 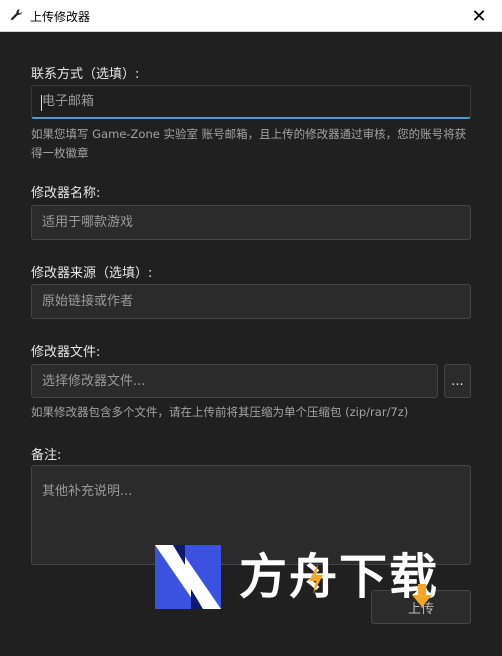 I want to click on trainer-source-input, so click(x=251, y=301).